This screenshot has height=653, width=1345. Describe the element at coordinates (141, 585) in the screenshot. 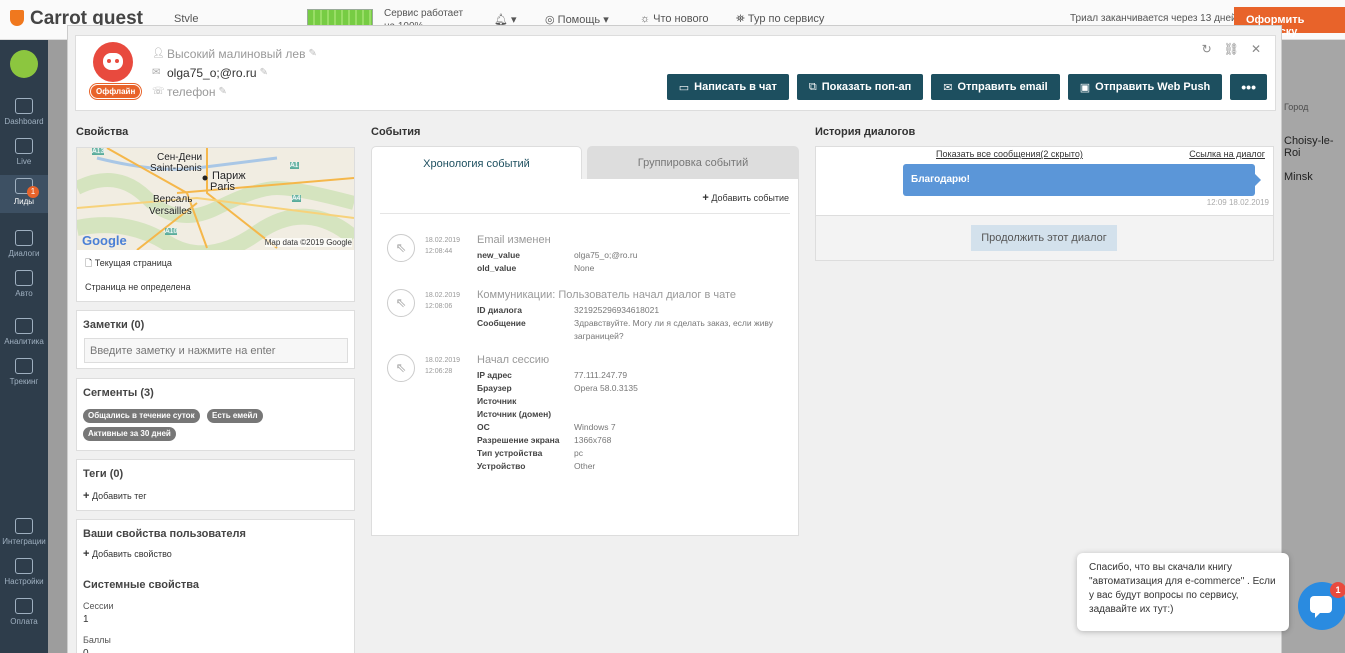

I see `system-properties-title: Системные свойства` at that location.